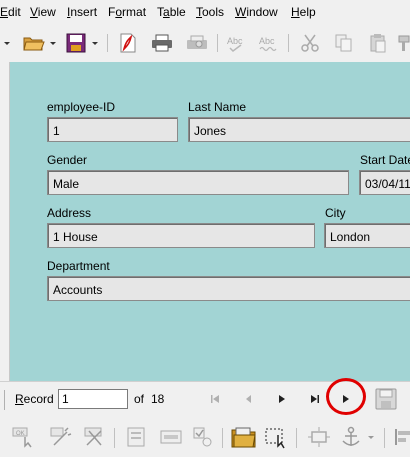 This screenshot has height=457, width=410. Describe the element at coordinates (166, 12) in the screenshot. I see `menu-table-accel: a` at that location.